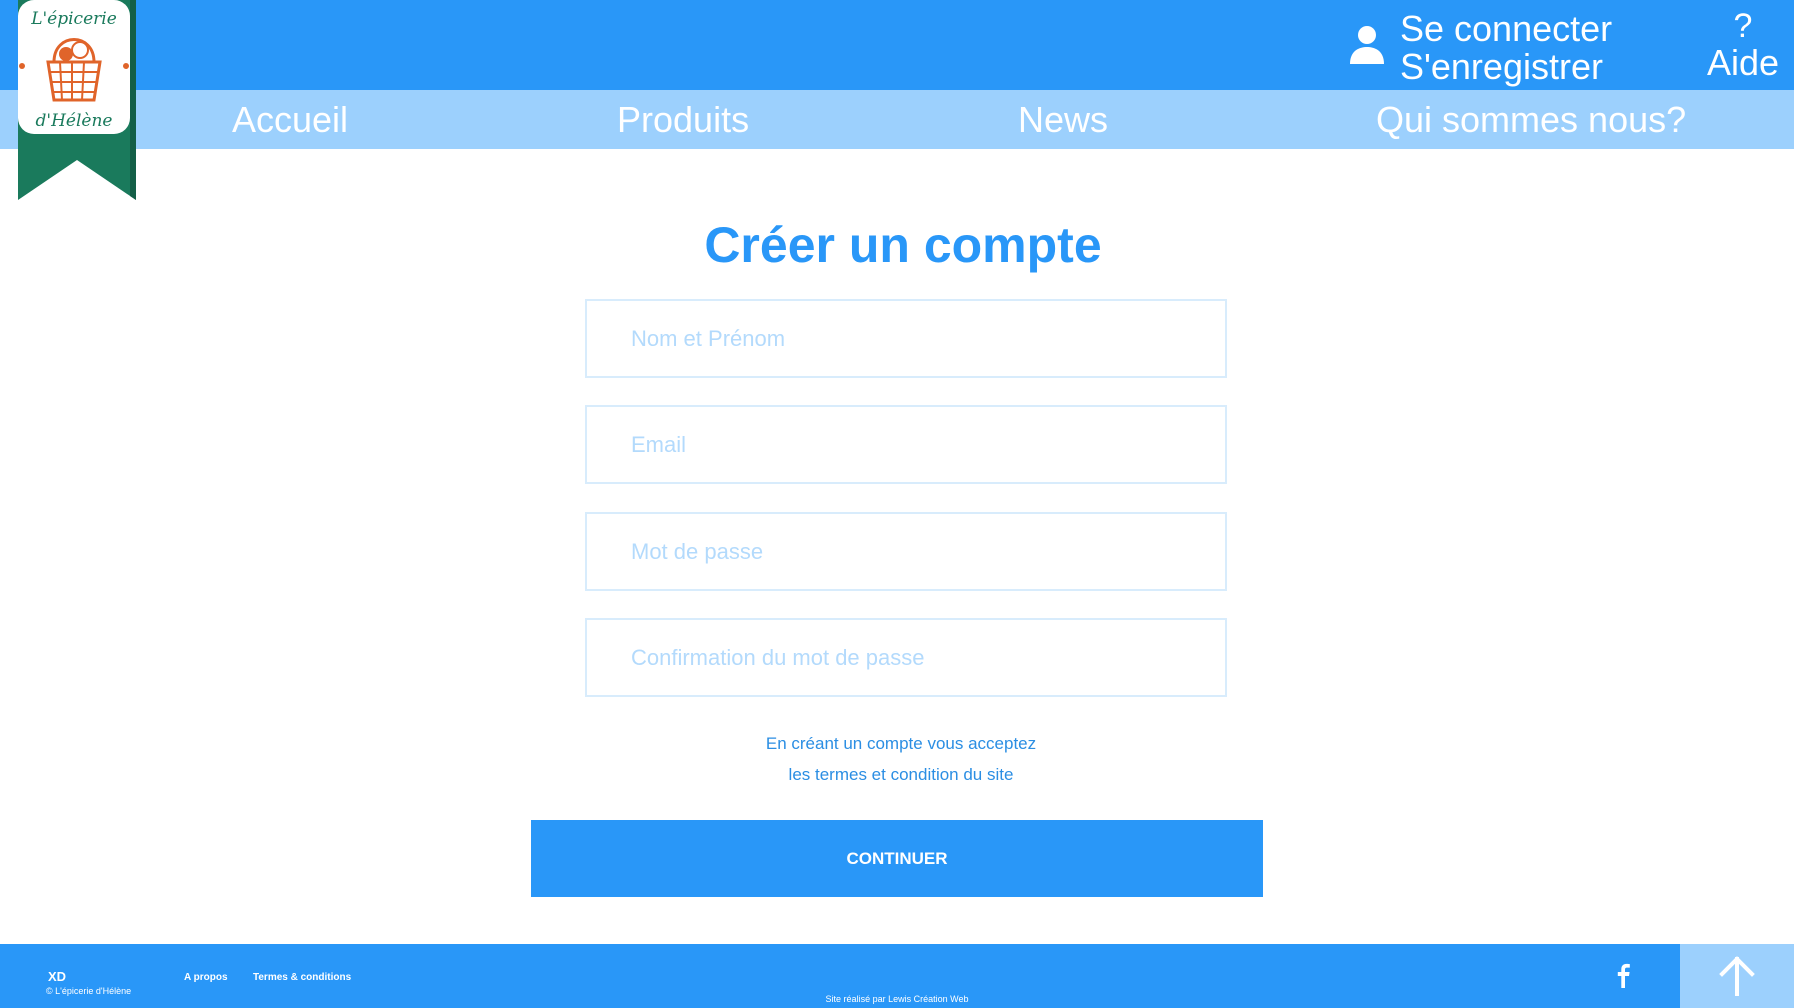 Image resolution: width=1794 pixels, height=1008 pixels. I want to click on help-label: Aide, so click(1743, 62).